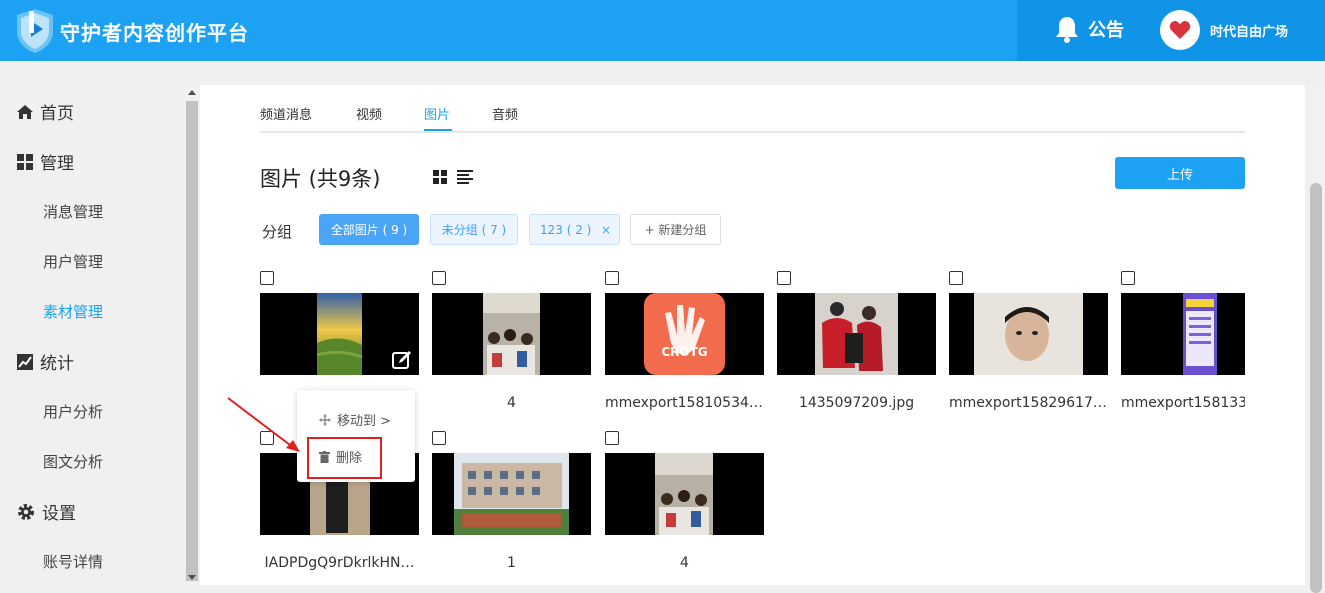  What do you see at coordinates (154, 32) in the screenshot?
I see `brand-title: 守护者内容创作平台` at bounding box center [154, 32].